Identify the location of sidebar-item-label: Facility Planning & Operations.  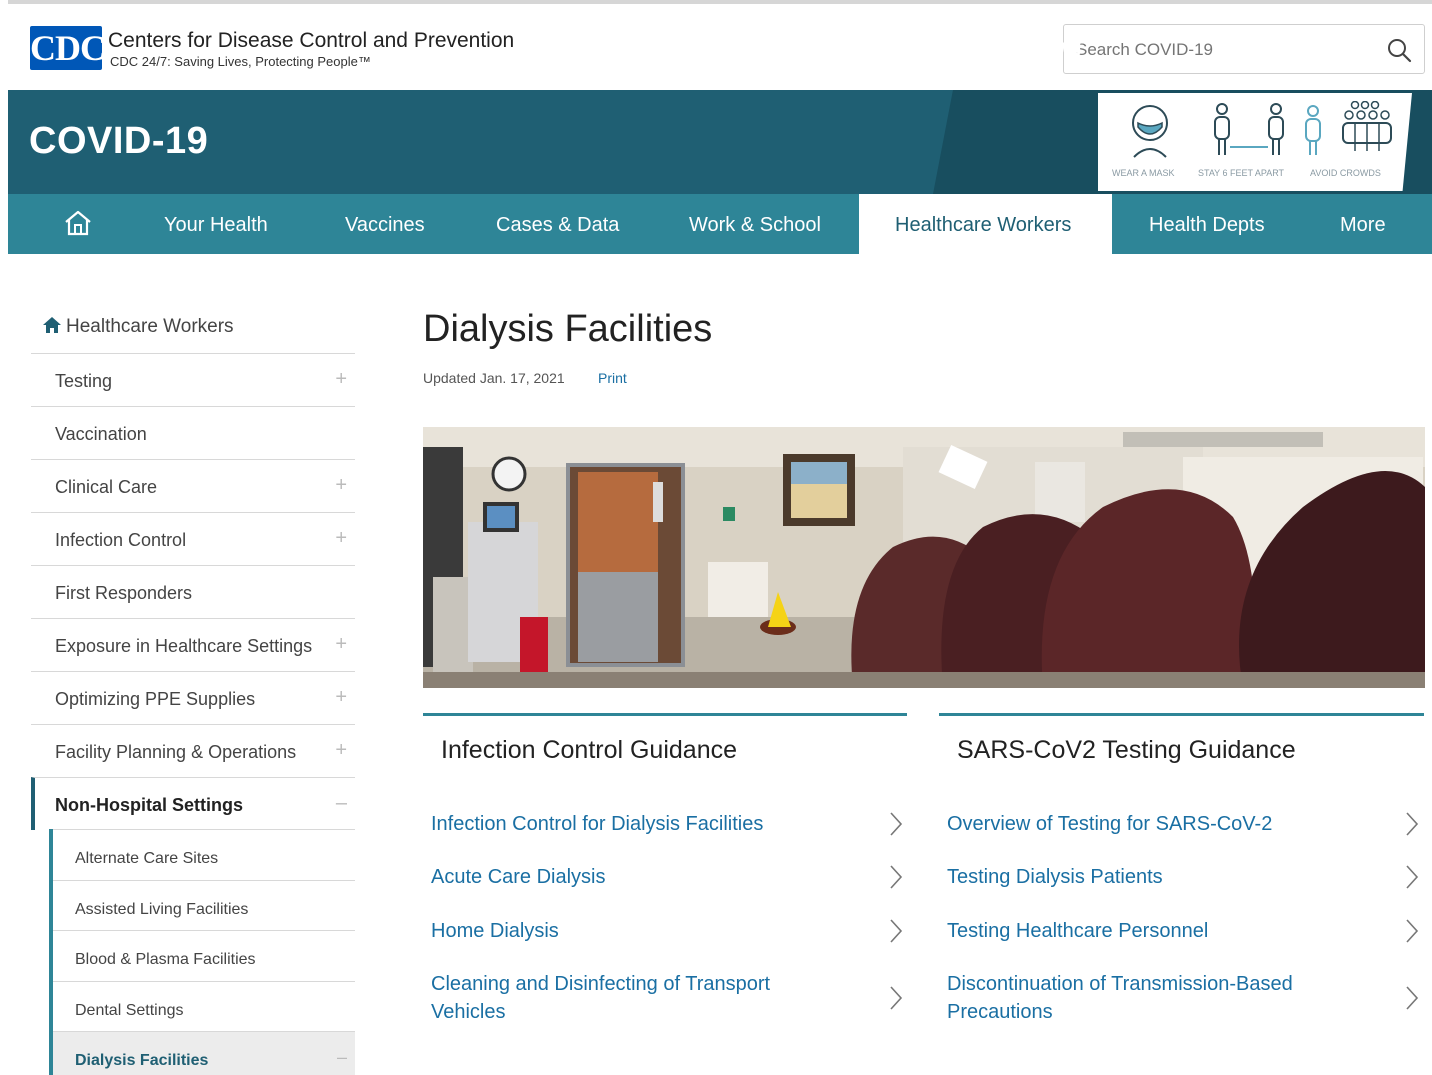
(176, 752).